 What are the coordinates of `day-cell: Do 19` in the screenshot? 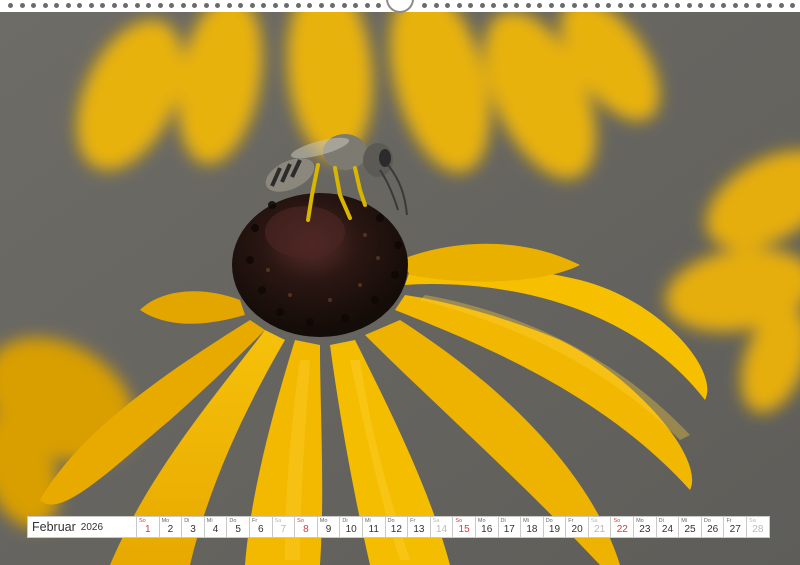 It's located at (555, 527).